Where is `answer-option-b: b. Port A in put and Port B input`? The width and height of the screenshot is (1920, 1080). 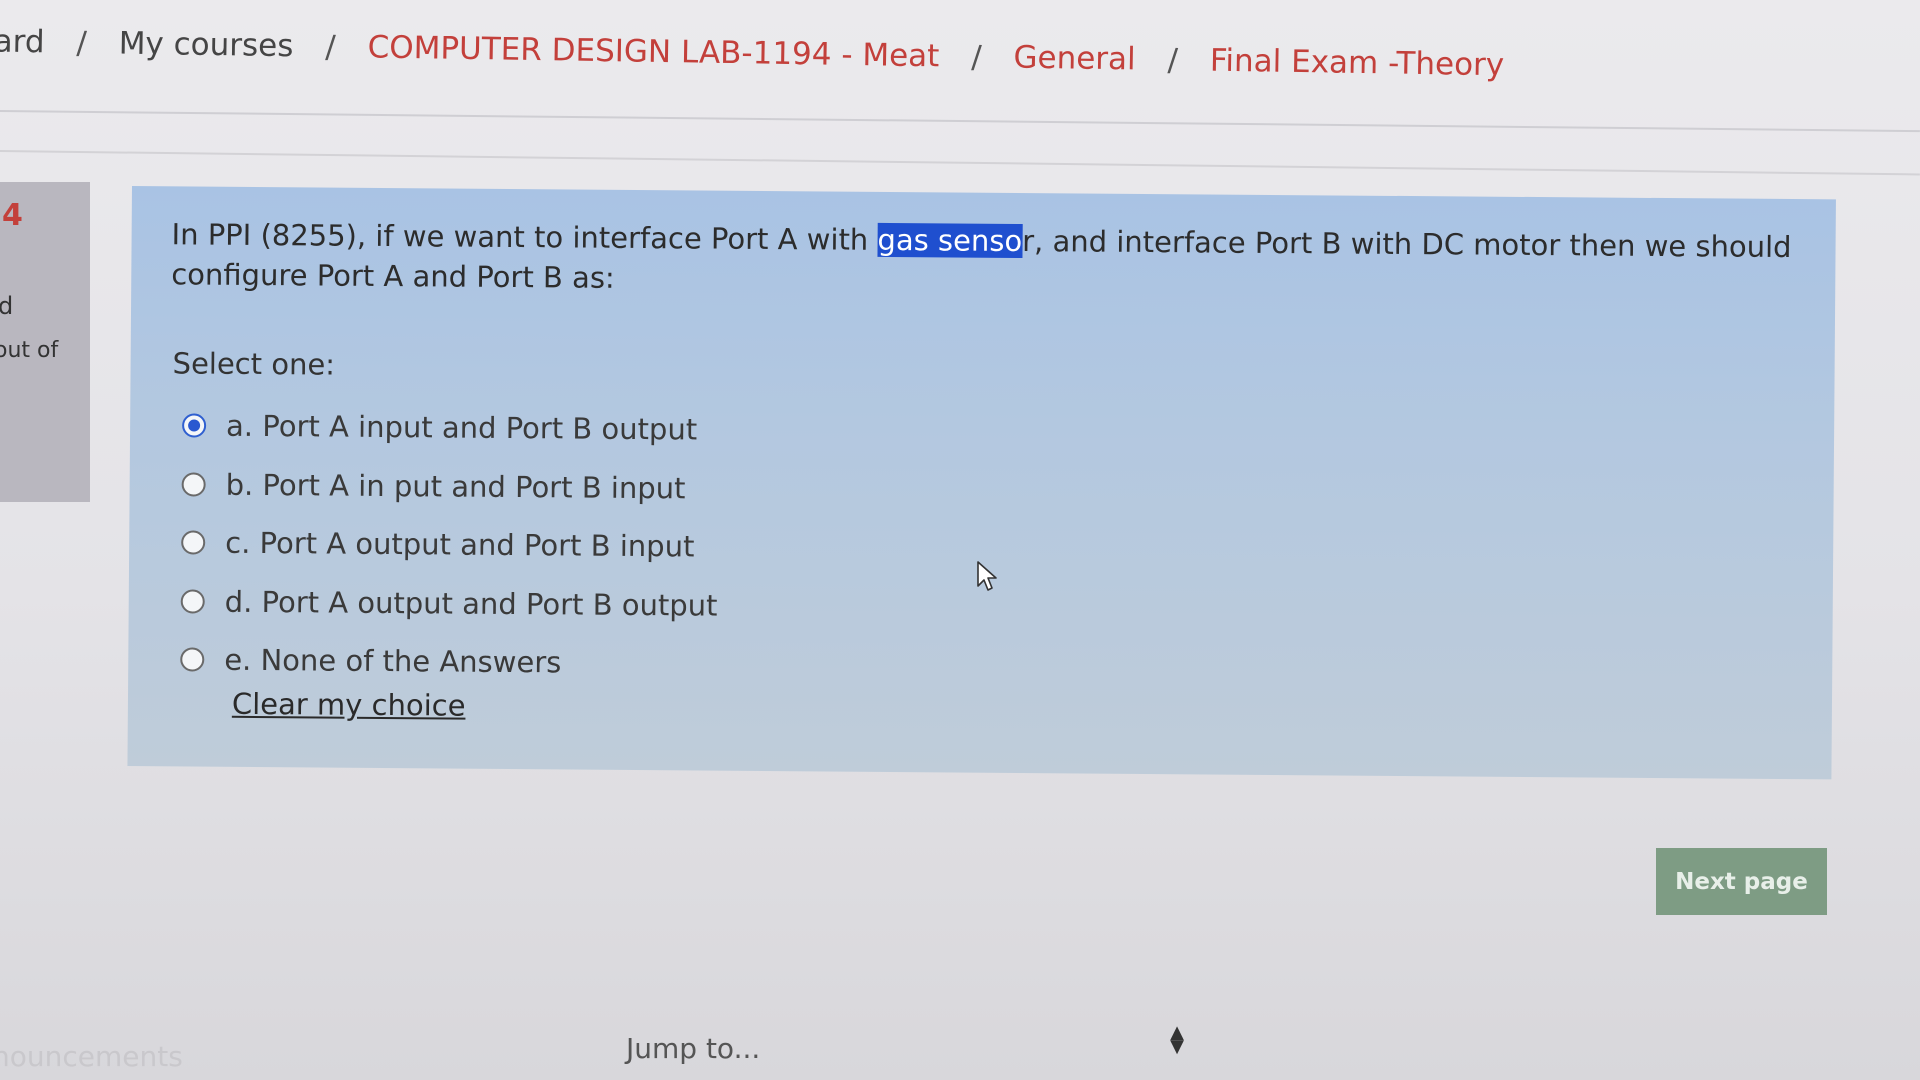 answer-option-b: b. Port A in put and Port B input is located at coordinates (449, 486).